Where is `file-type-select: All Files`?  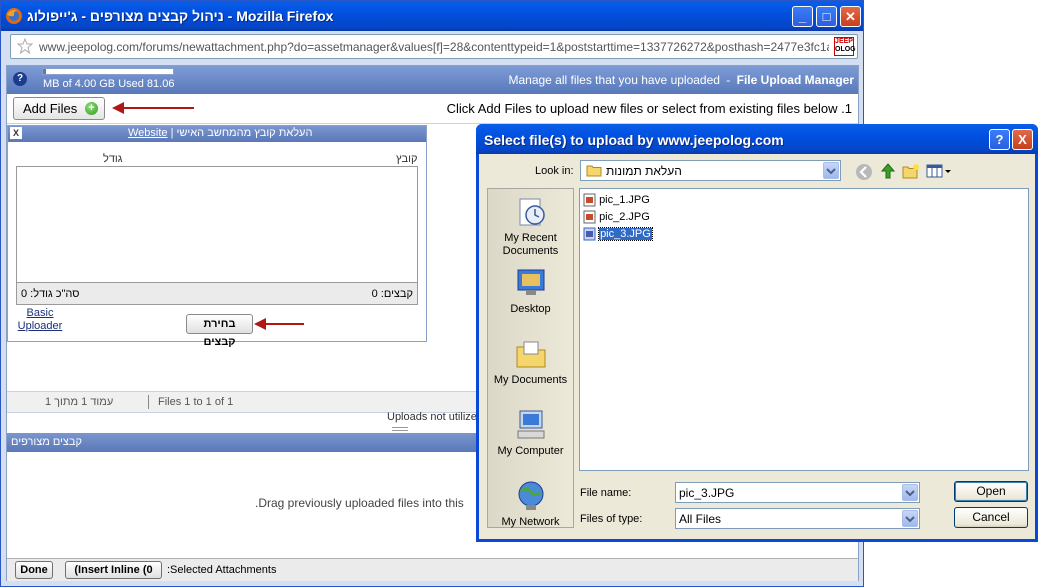
file-type-select: All Files is located at coordinates (797, 518).